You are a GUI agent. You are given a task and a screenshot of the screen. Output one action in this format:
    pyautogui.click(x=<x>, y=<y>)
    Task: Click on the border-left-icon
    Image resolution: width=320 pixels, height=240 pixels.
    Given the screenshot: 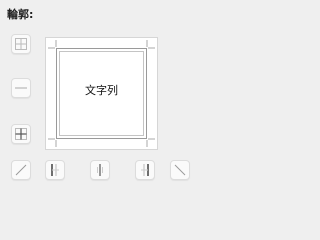 What is the action you would take?
    pyautogui.click(x=55, y=170)
    